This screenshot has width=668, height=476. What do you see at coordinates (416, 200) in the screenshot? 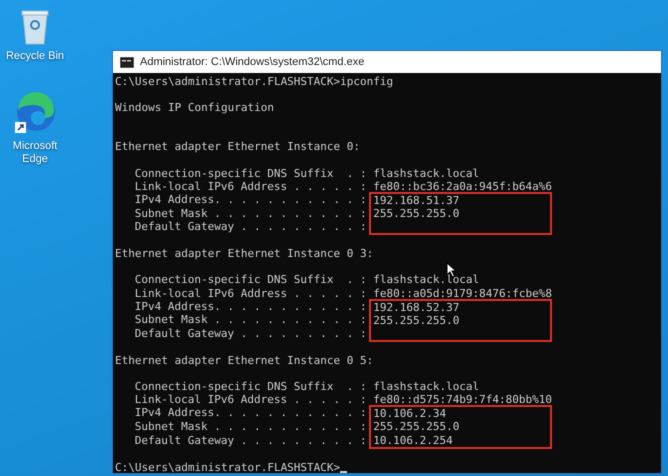
I see `property-value: 192.168.51.37` at bounding box center [416, 200].